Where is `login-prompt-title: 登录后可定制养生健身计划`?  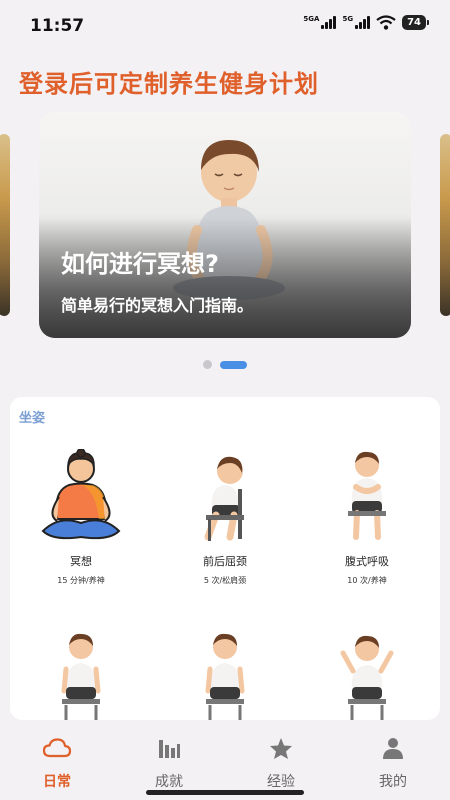 login-prompt-title: 登录后可定制养生健身计划 is located at coordinates (169, 81).